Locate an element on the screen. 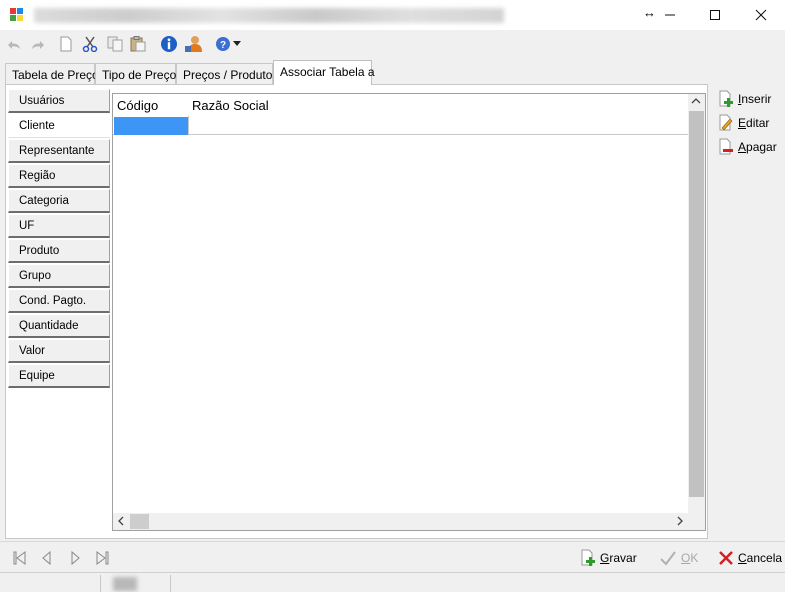 The image size is (785, 592). edit-icon is located at coordinates (726, 122).